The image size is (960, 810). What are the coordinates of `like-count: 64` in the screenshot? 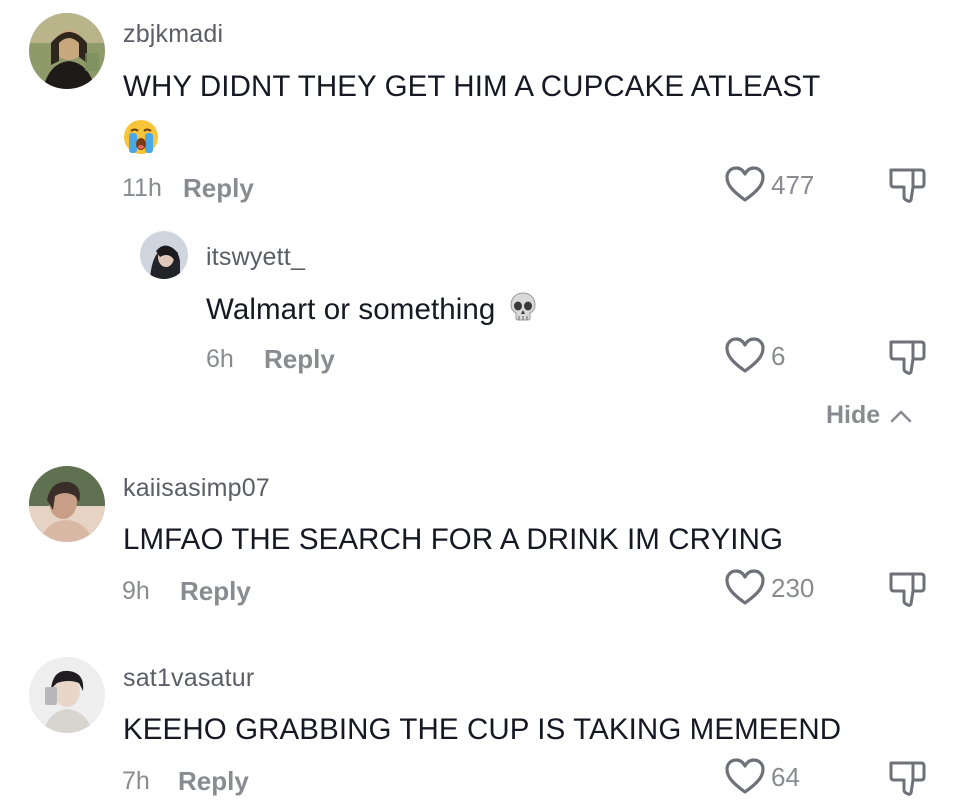 It's located at (785, 776).